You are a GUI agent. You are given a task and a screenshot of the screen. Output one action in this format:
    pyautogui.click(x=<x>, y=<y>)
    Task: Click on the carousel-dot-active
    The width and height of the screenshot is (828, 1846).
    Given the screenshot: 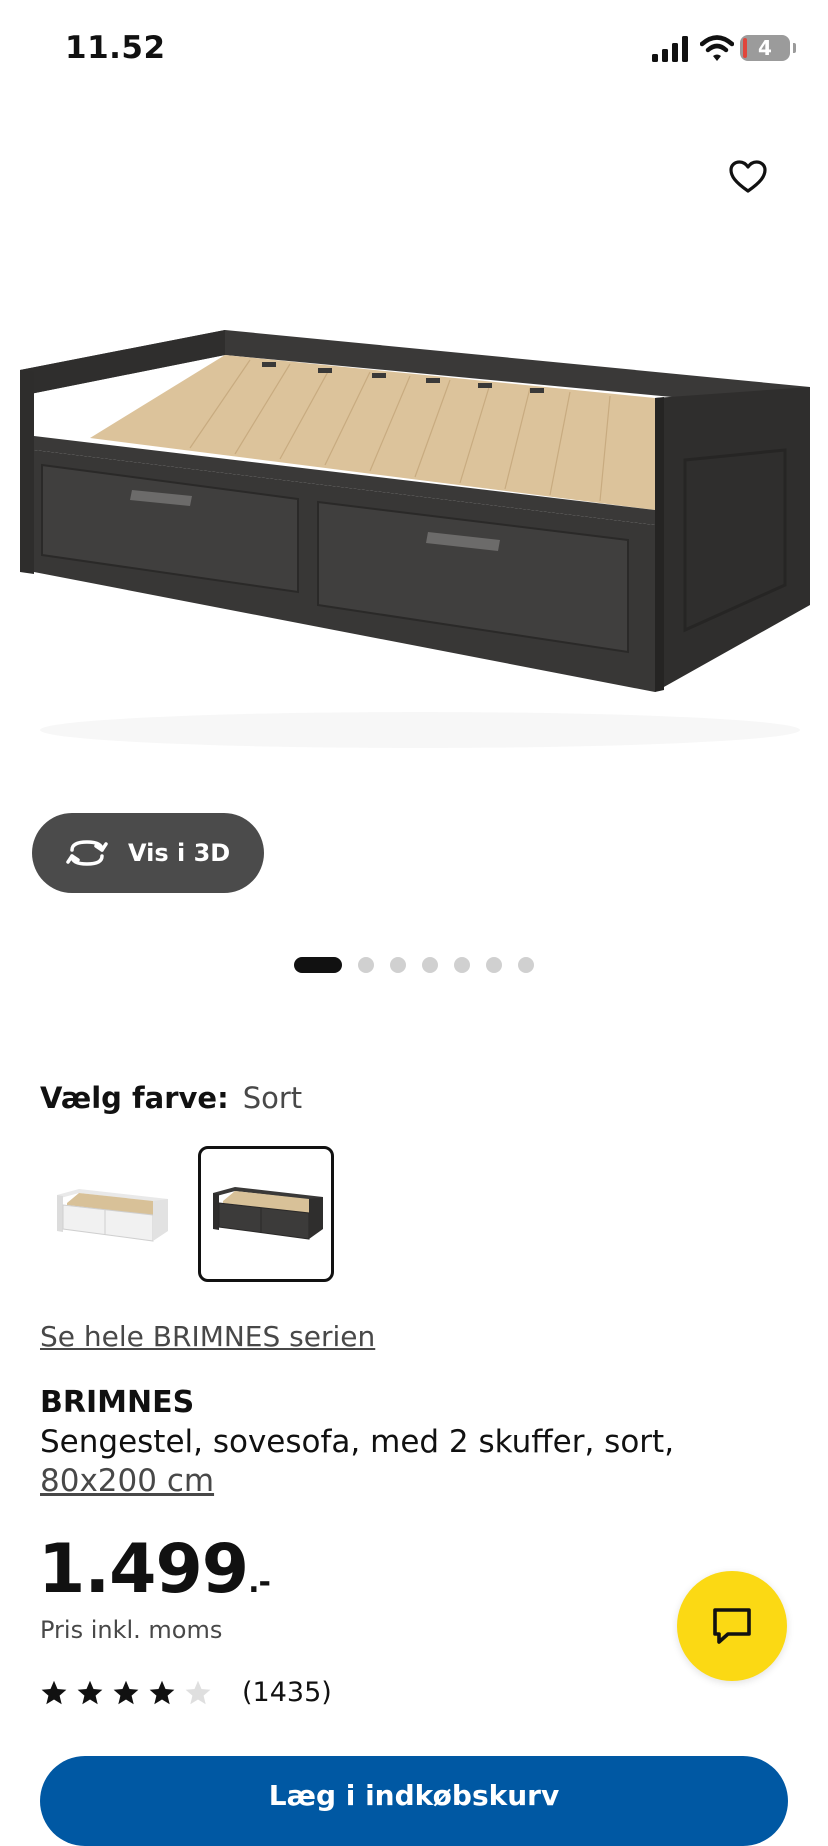 What is the action you would take?
    pyautogui.click(x=318, y=965)
    